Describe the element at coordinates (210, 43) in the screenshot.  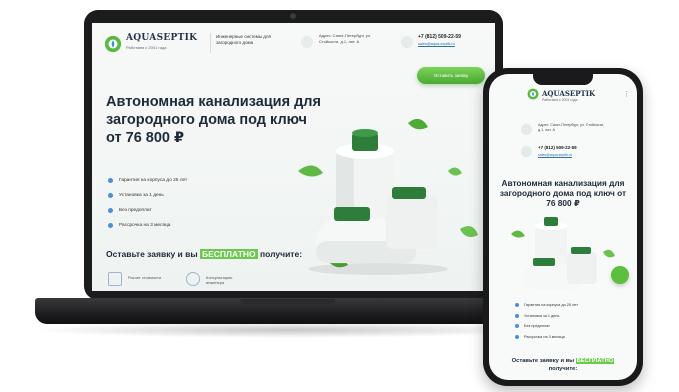
I see `header-divider` at that location.